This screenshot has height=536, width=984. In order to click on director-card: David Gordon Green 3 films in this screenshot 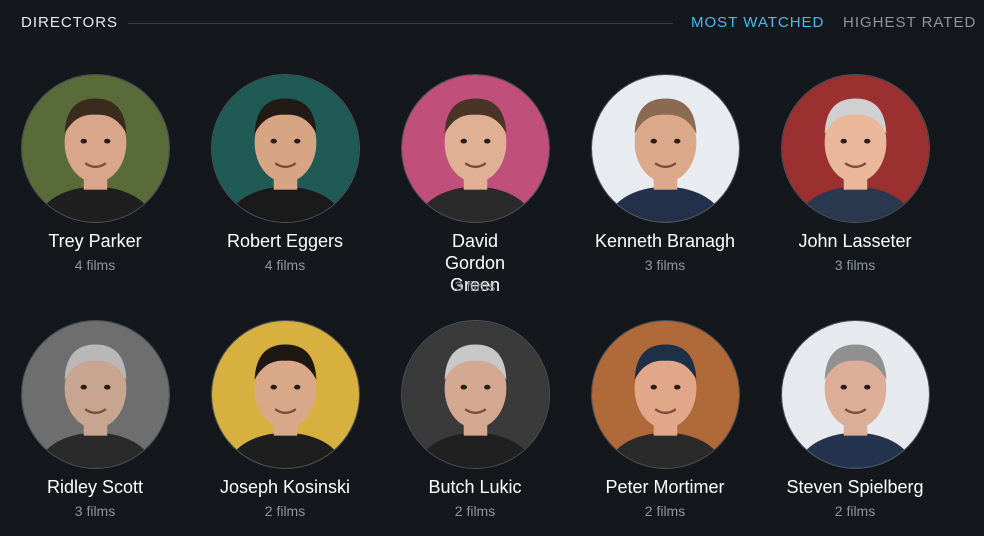, I will do `click(475, 189)`.